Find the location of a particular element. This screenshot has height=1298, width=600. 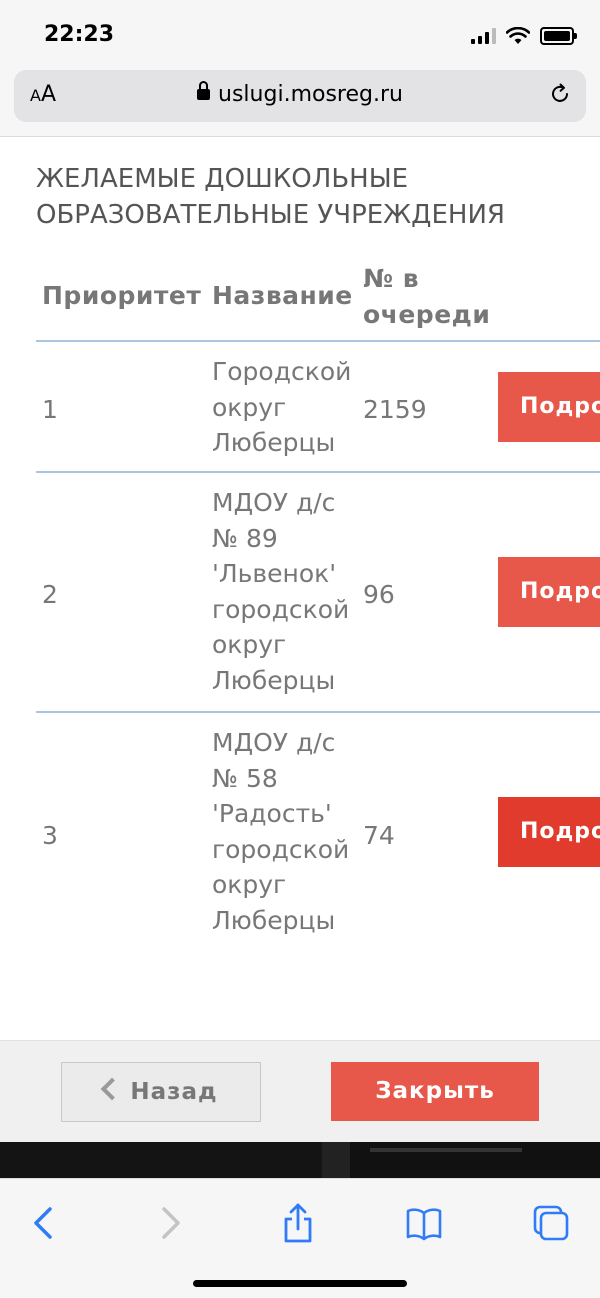

row-3-queue-number: 74 is located at coordinates (379, 835).